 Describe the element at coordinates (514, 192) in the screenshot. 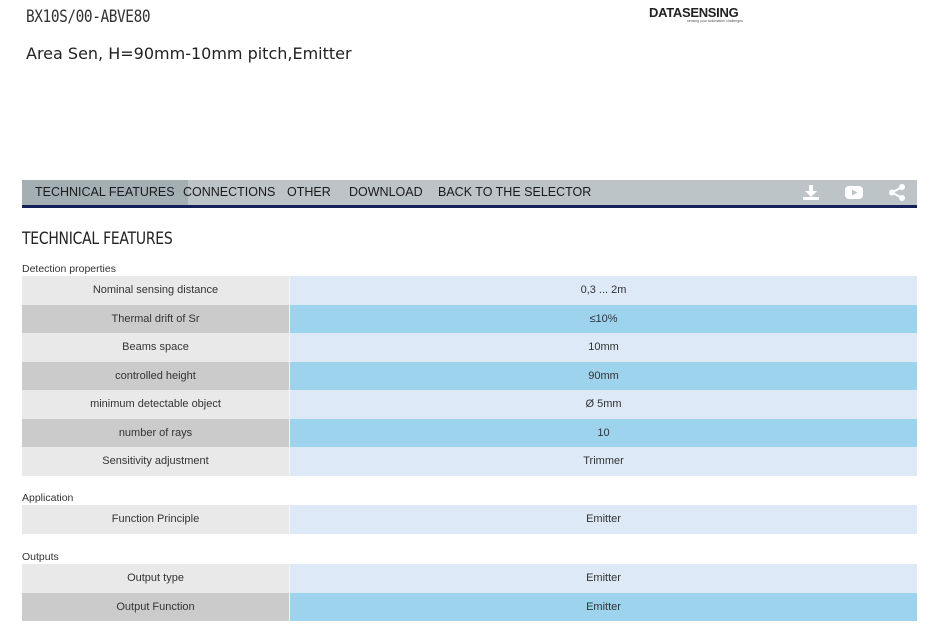

I see `tab-back-to-selector: BACK TO THE SELECTOR` at that location.